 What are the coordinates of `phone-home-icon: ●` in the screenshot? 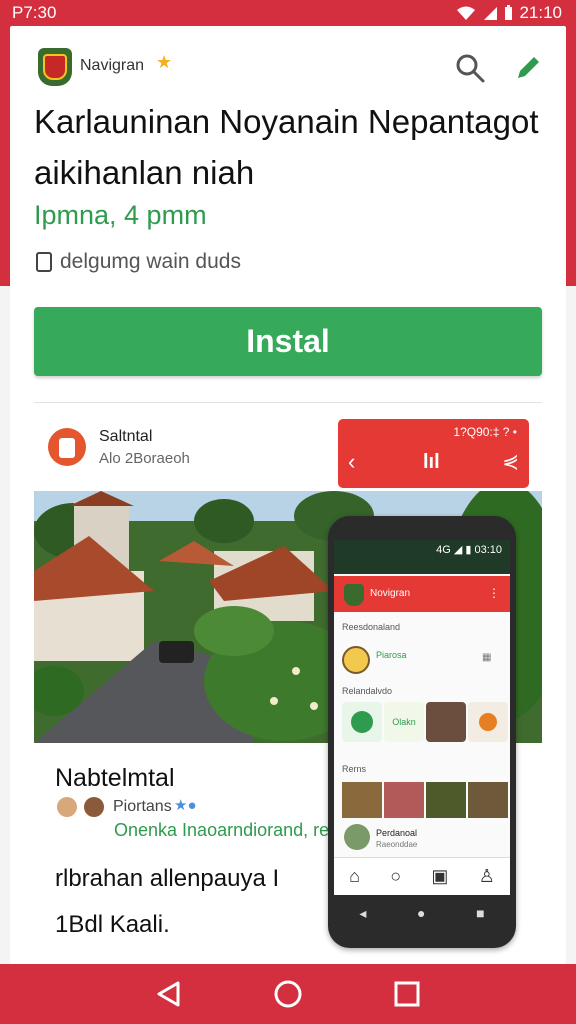 It's located at (421, 913).